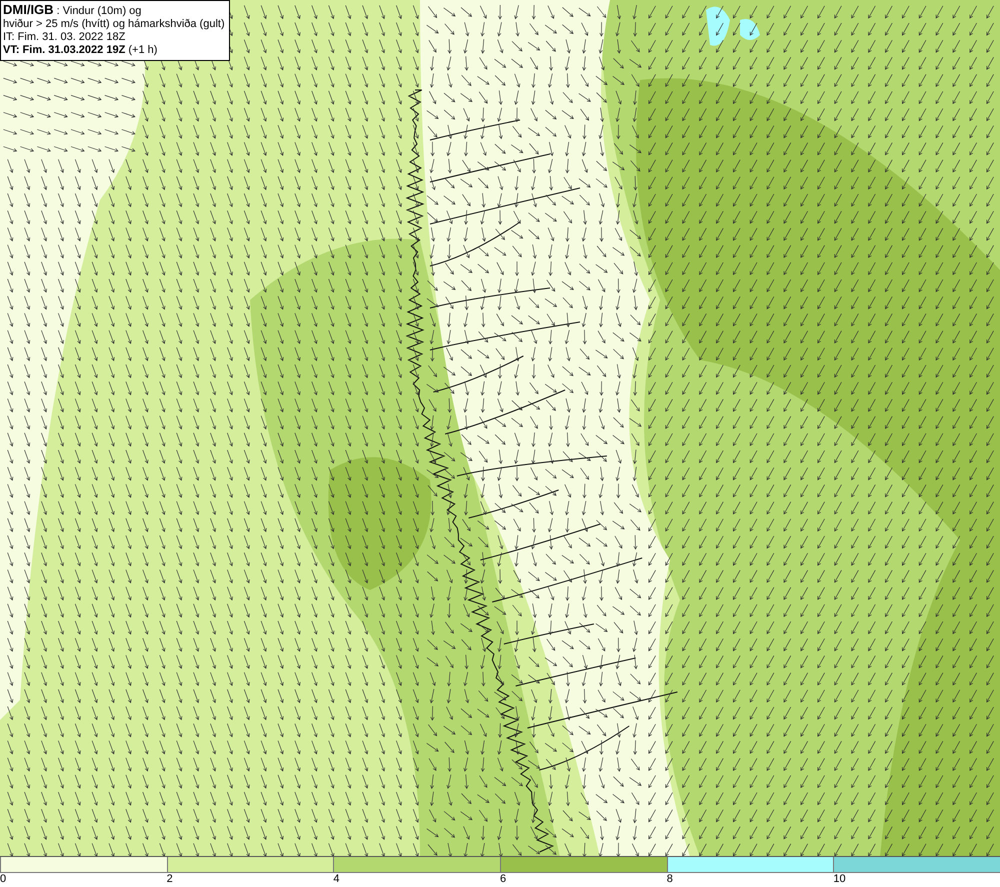 The image size is (1000, 887). What do you see at coordinates (64, 37) in the screenshot?
I see `info-text: IT: Fim. 31. 03. 2022 18Z` at bounding box center [64, 37].